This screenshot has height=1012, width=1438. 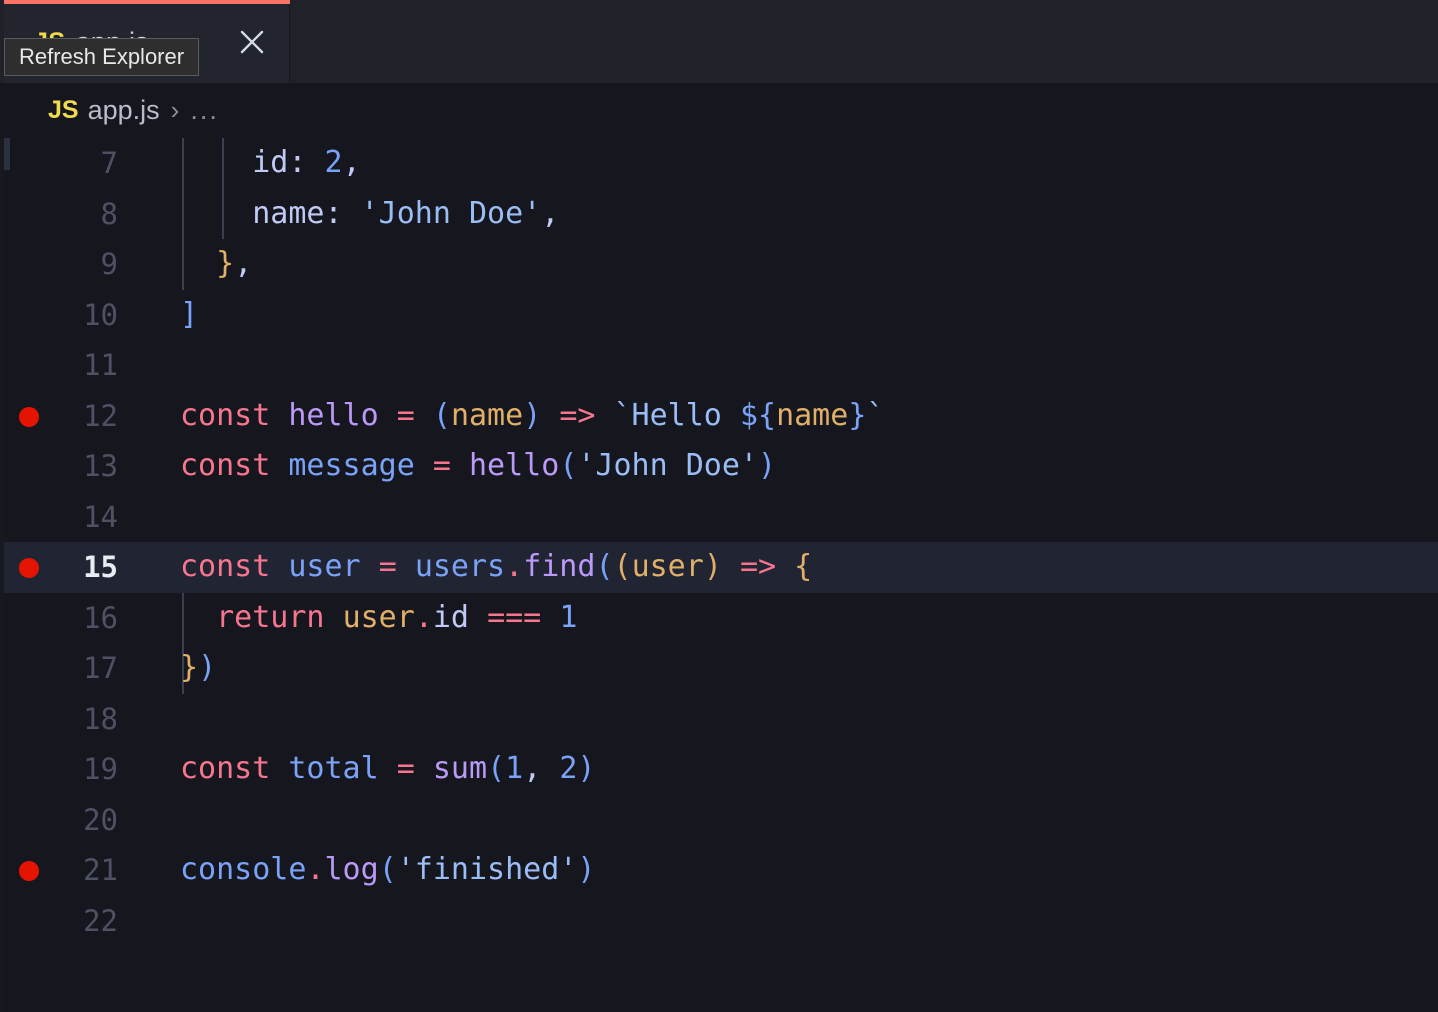 What do you see at coordinates (59, 921) in the screenshot?
I see `line-number: 22` at bounding box center [59, 921].